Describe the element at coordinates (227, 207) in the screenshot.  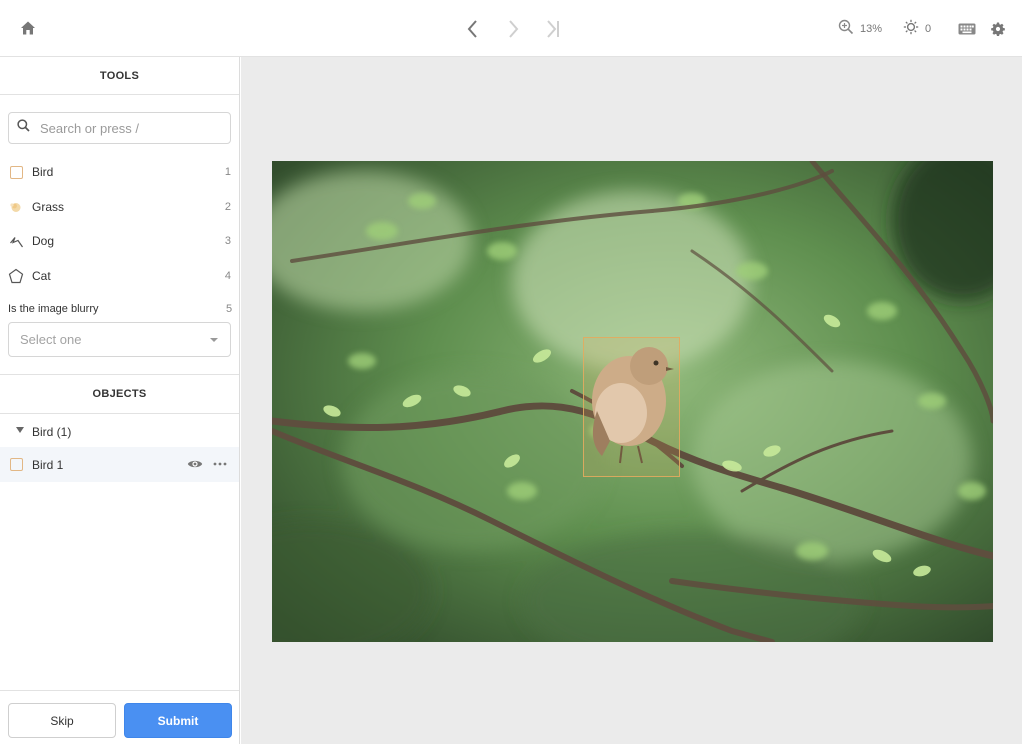
I see `tool-hotkey: 2` at that location.